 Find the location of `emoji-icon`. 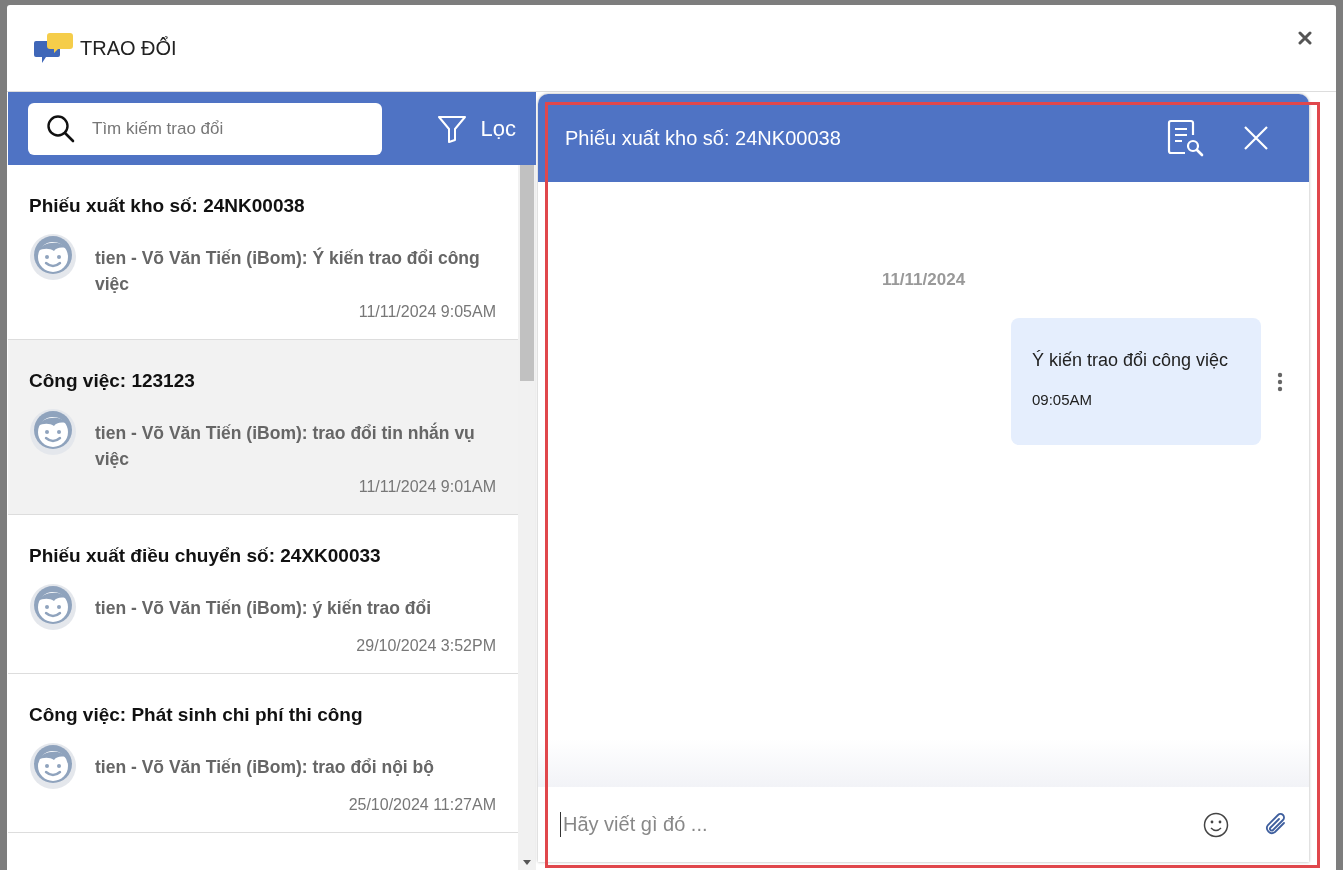

emoji-icon is located at coordinates (1216, 824).